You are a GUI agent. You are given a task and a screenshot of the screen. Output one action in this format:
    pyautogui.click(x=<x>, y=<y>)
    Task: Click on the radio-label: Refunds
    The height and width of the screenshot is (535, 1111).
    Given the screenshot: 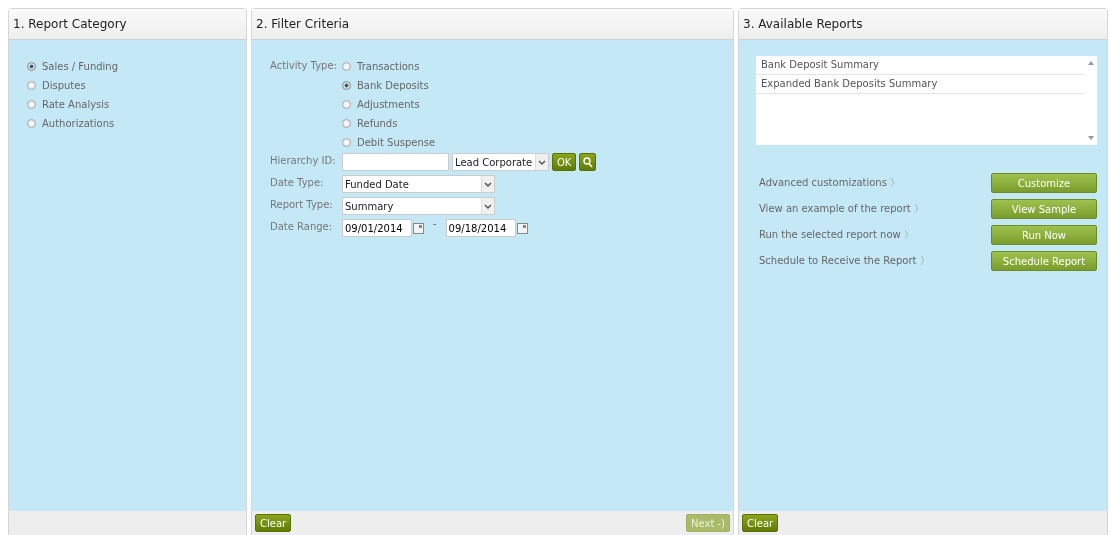 What is the action you would take?
    pyautogui.click(x=377, y=123)
    